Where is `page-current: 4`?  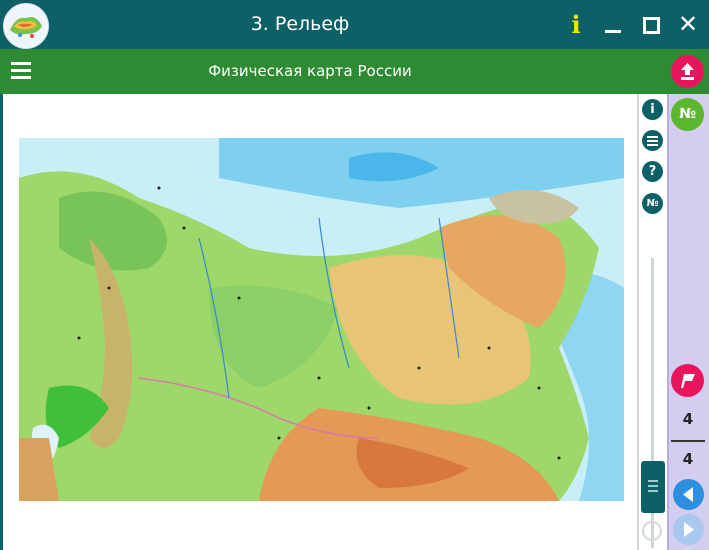
page-current: 4 is located at coordinates (688, 419).